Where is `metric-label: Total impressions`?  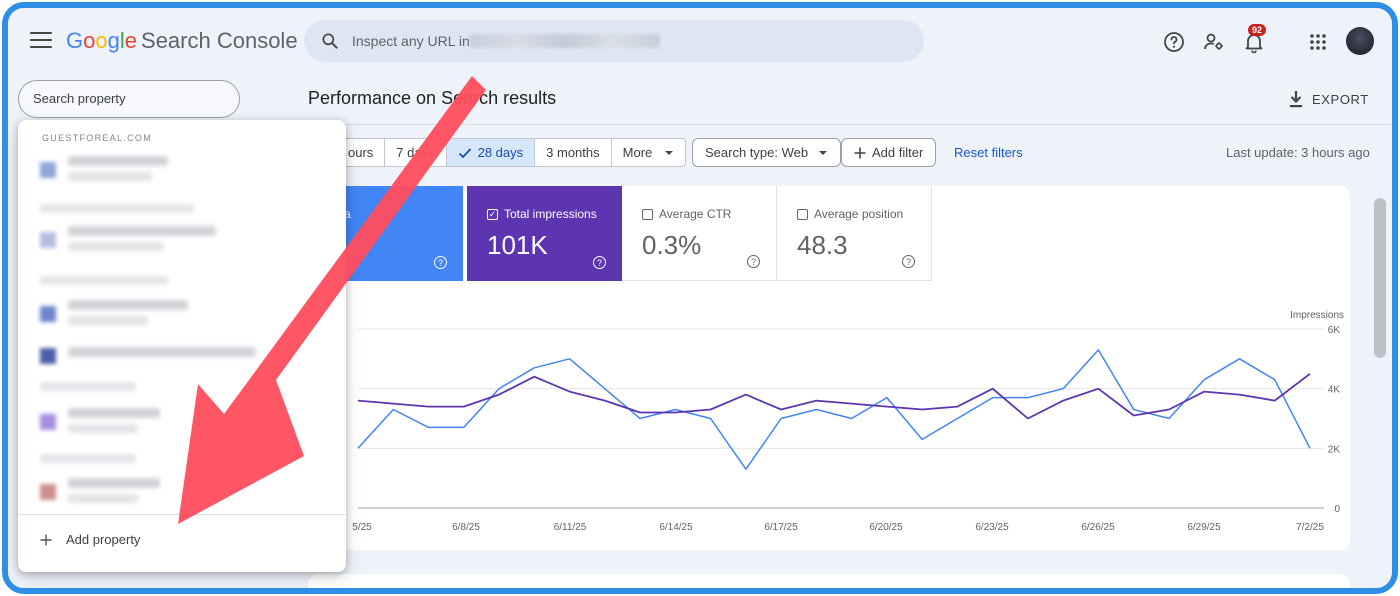 metric-label: Total impressions is located at coordinates (550, 214).